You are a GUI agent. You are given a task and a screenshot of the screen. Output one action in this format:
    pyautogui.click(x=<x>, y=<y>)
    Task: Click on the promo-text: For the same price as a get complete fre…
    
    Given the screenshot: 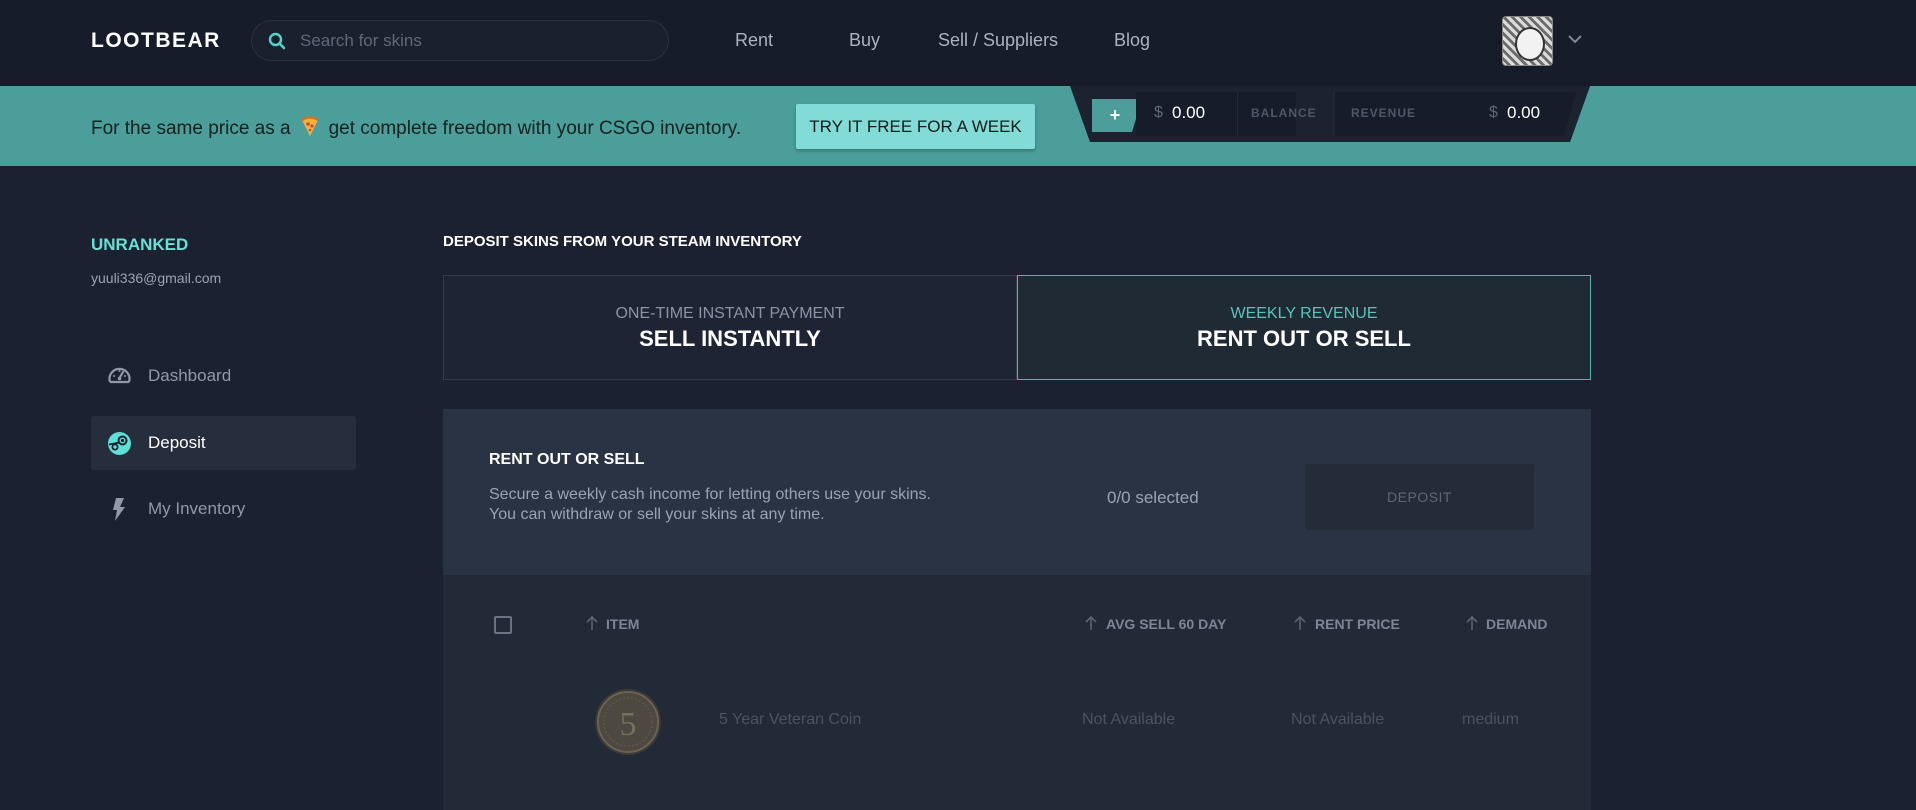 What is the action you would take?
    pyautogui.click(x=416, y=127)
    